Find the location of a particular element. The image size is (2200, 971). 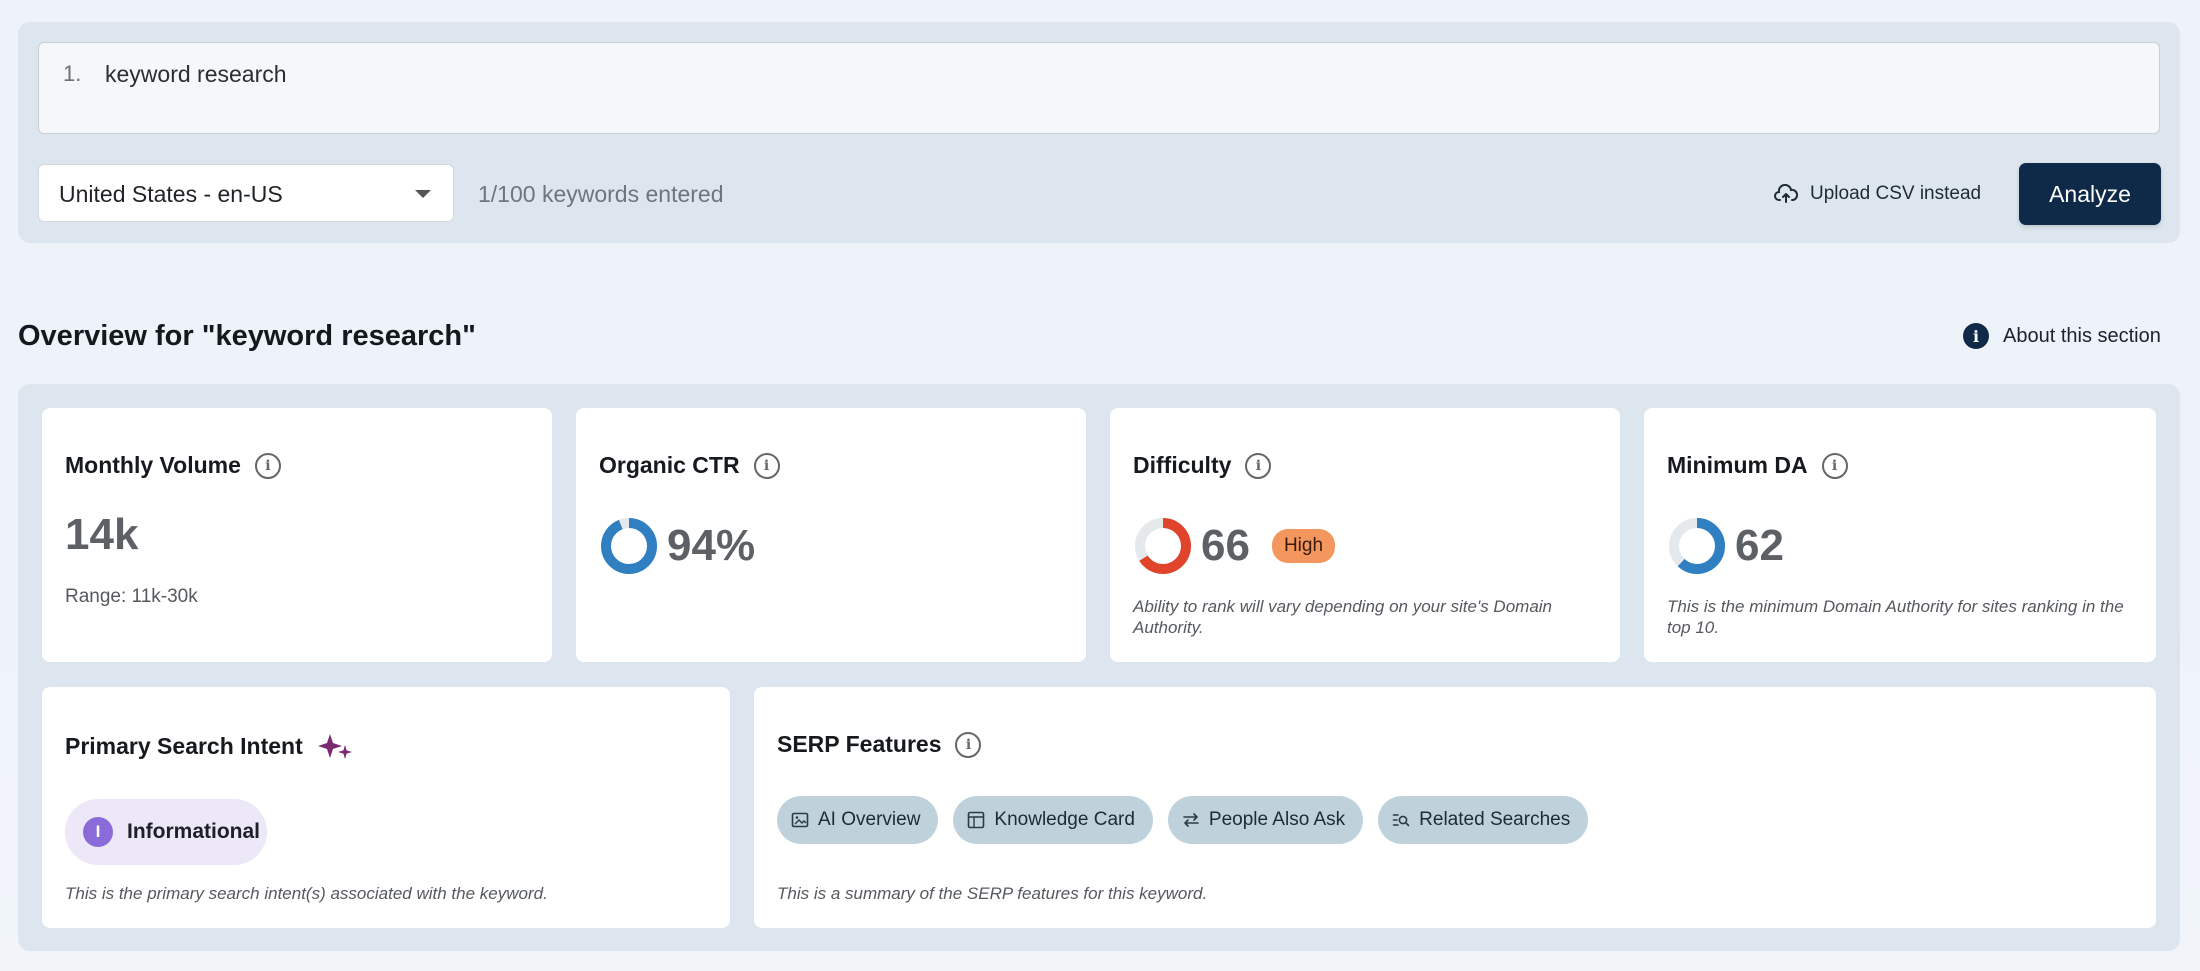

about-section-link: i About this section is located at coordinates (2062, 336).